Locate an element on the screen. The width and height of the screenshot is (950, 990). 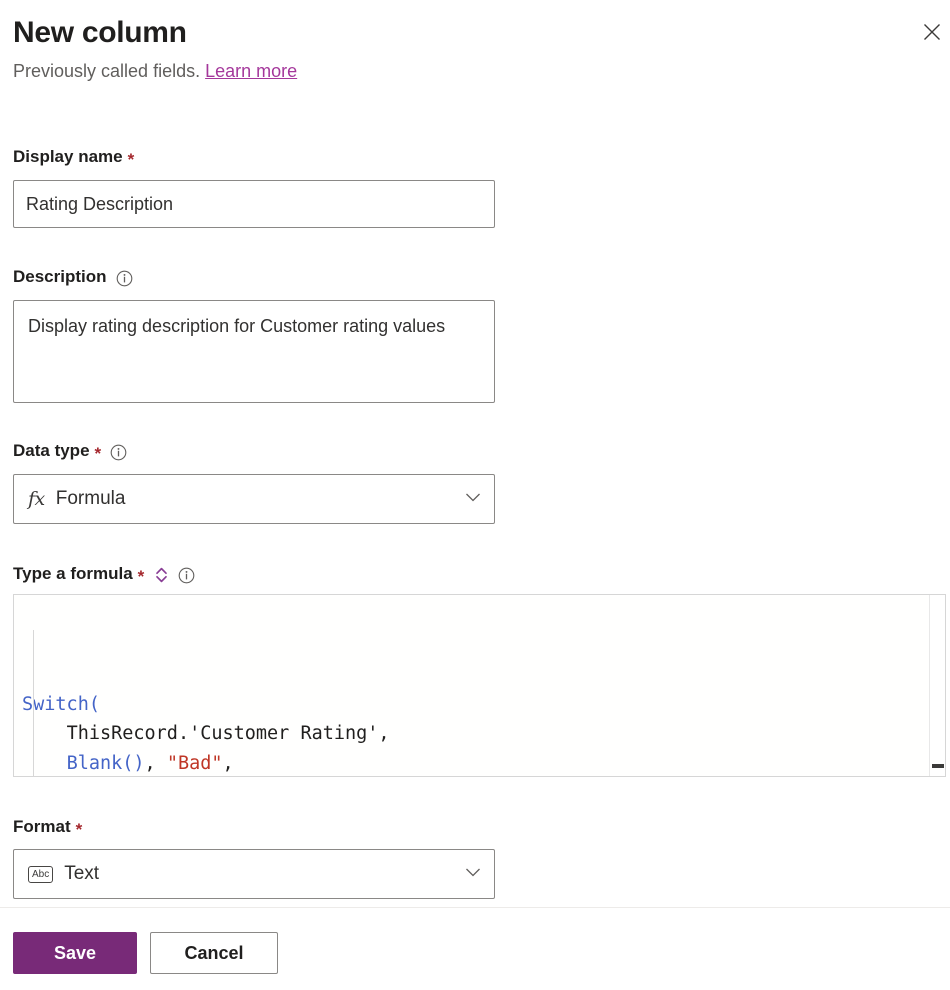
formula-label: Type a formula * is located at coordinates (104, 574).